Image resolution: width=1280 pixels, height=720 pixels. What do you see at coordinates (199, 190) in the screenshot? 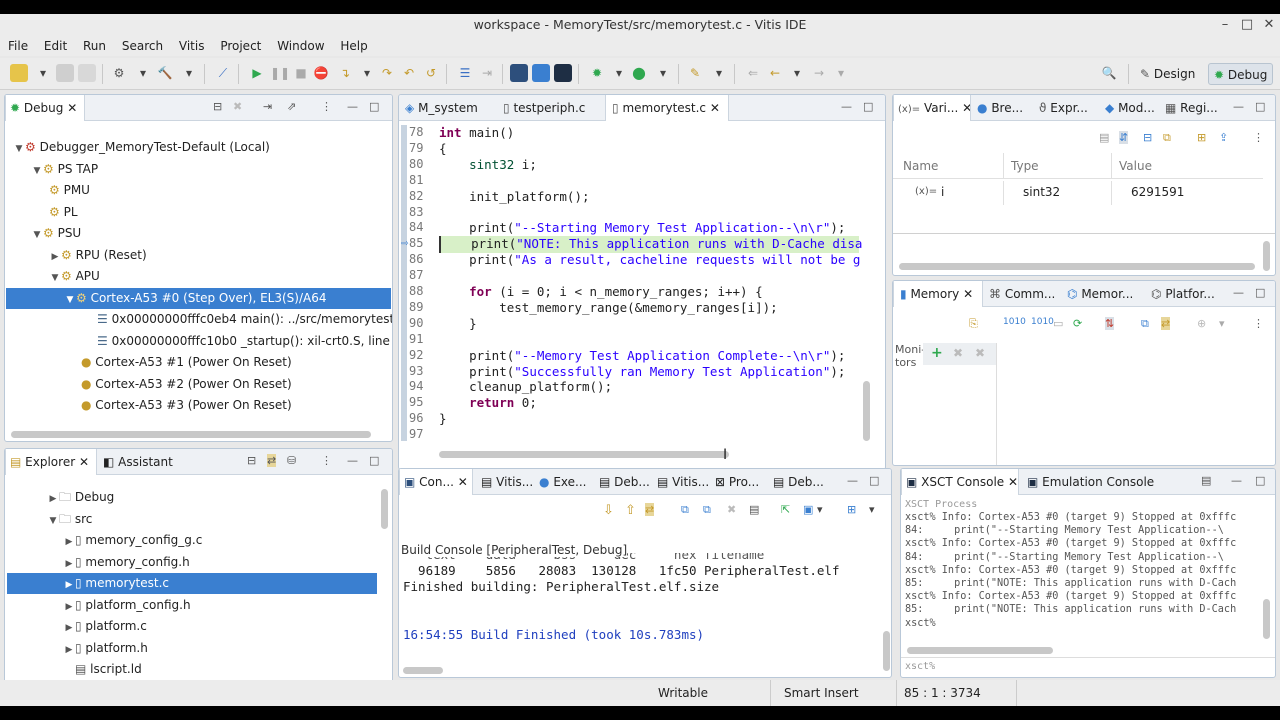
I see `tree-item: ⚙ PMU` at bounding box center [199, 190].